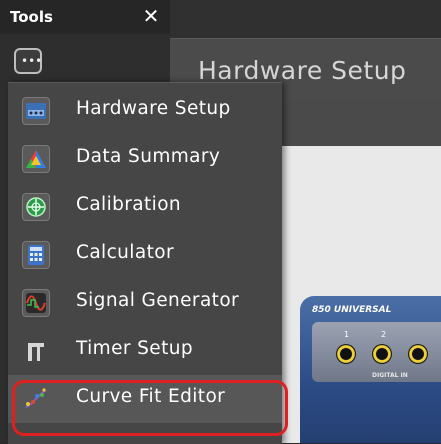  I want to click on port-number: 2, so click(384, 334).